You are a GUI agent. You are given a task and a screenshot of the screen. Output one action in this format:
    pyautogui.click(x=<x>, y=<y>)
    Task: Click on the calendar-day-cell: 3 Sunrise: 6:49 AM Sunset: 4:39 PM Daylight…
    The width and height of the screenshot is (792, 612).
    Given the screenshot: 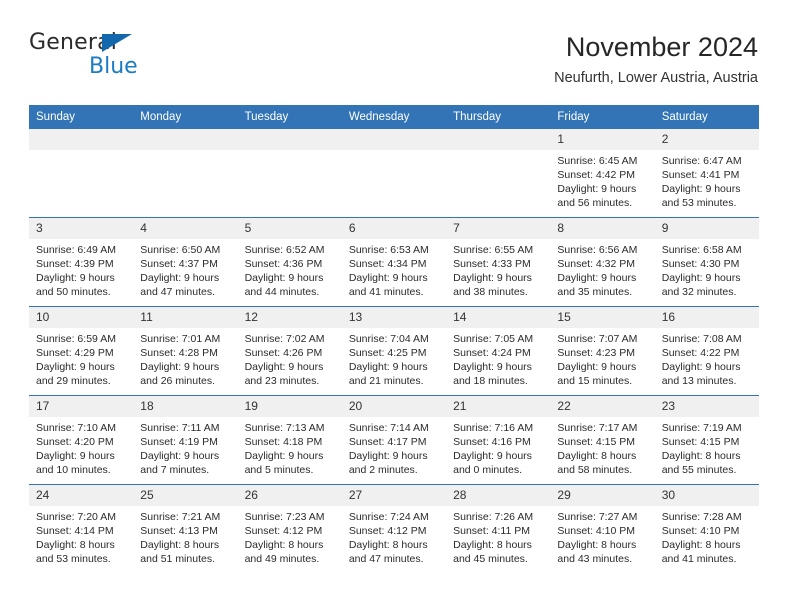 What is the action you would take?
    pyautogui.click(x=81, y=262)
    